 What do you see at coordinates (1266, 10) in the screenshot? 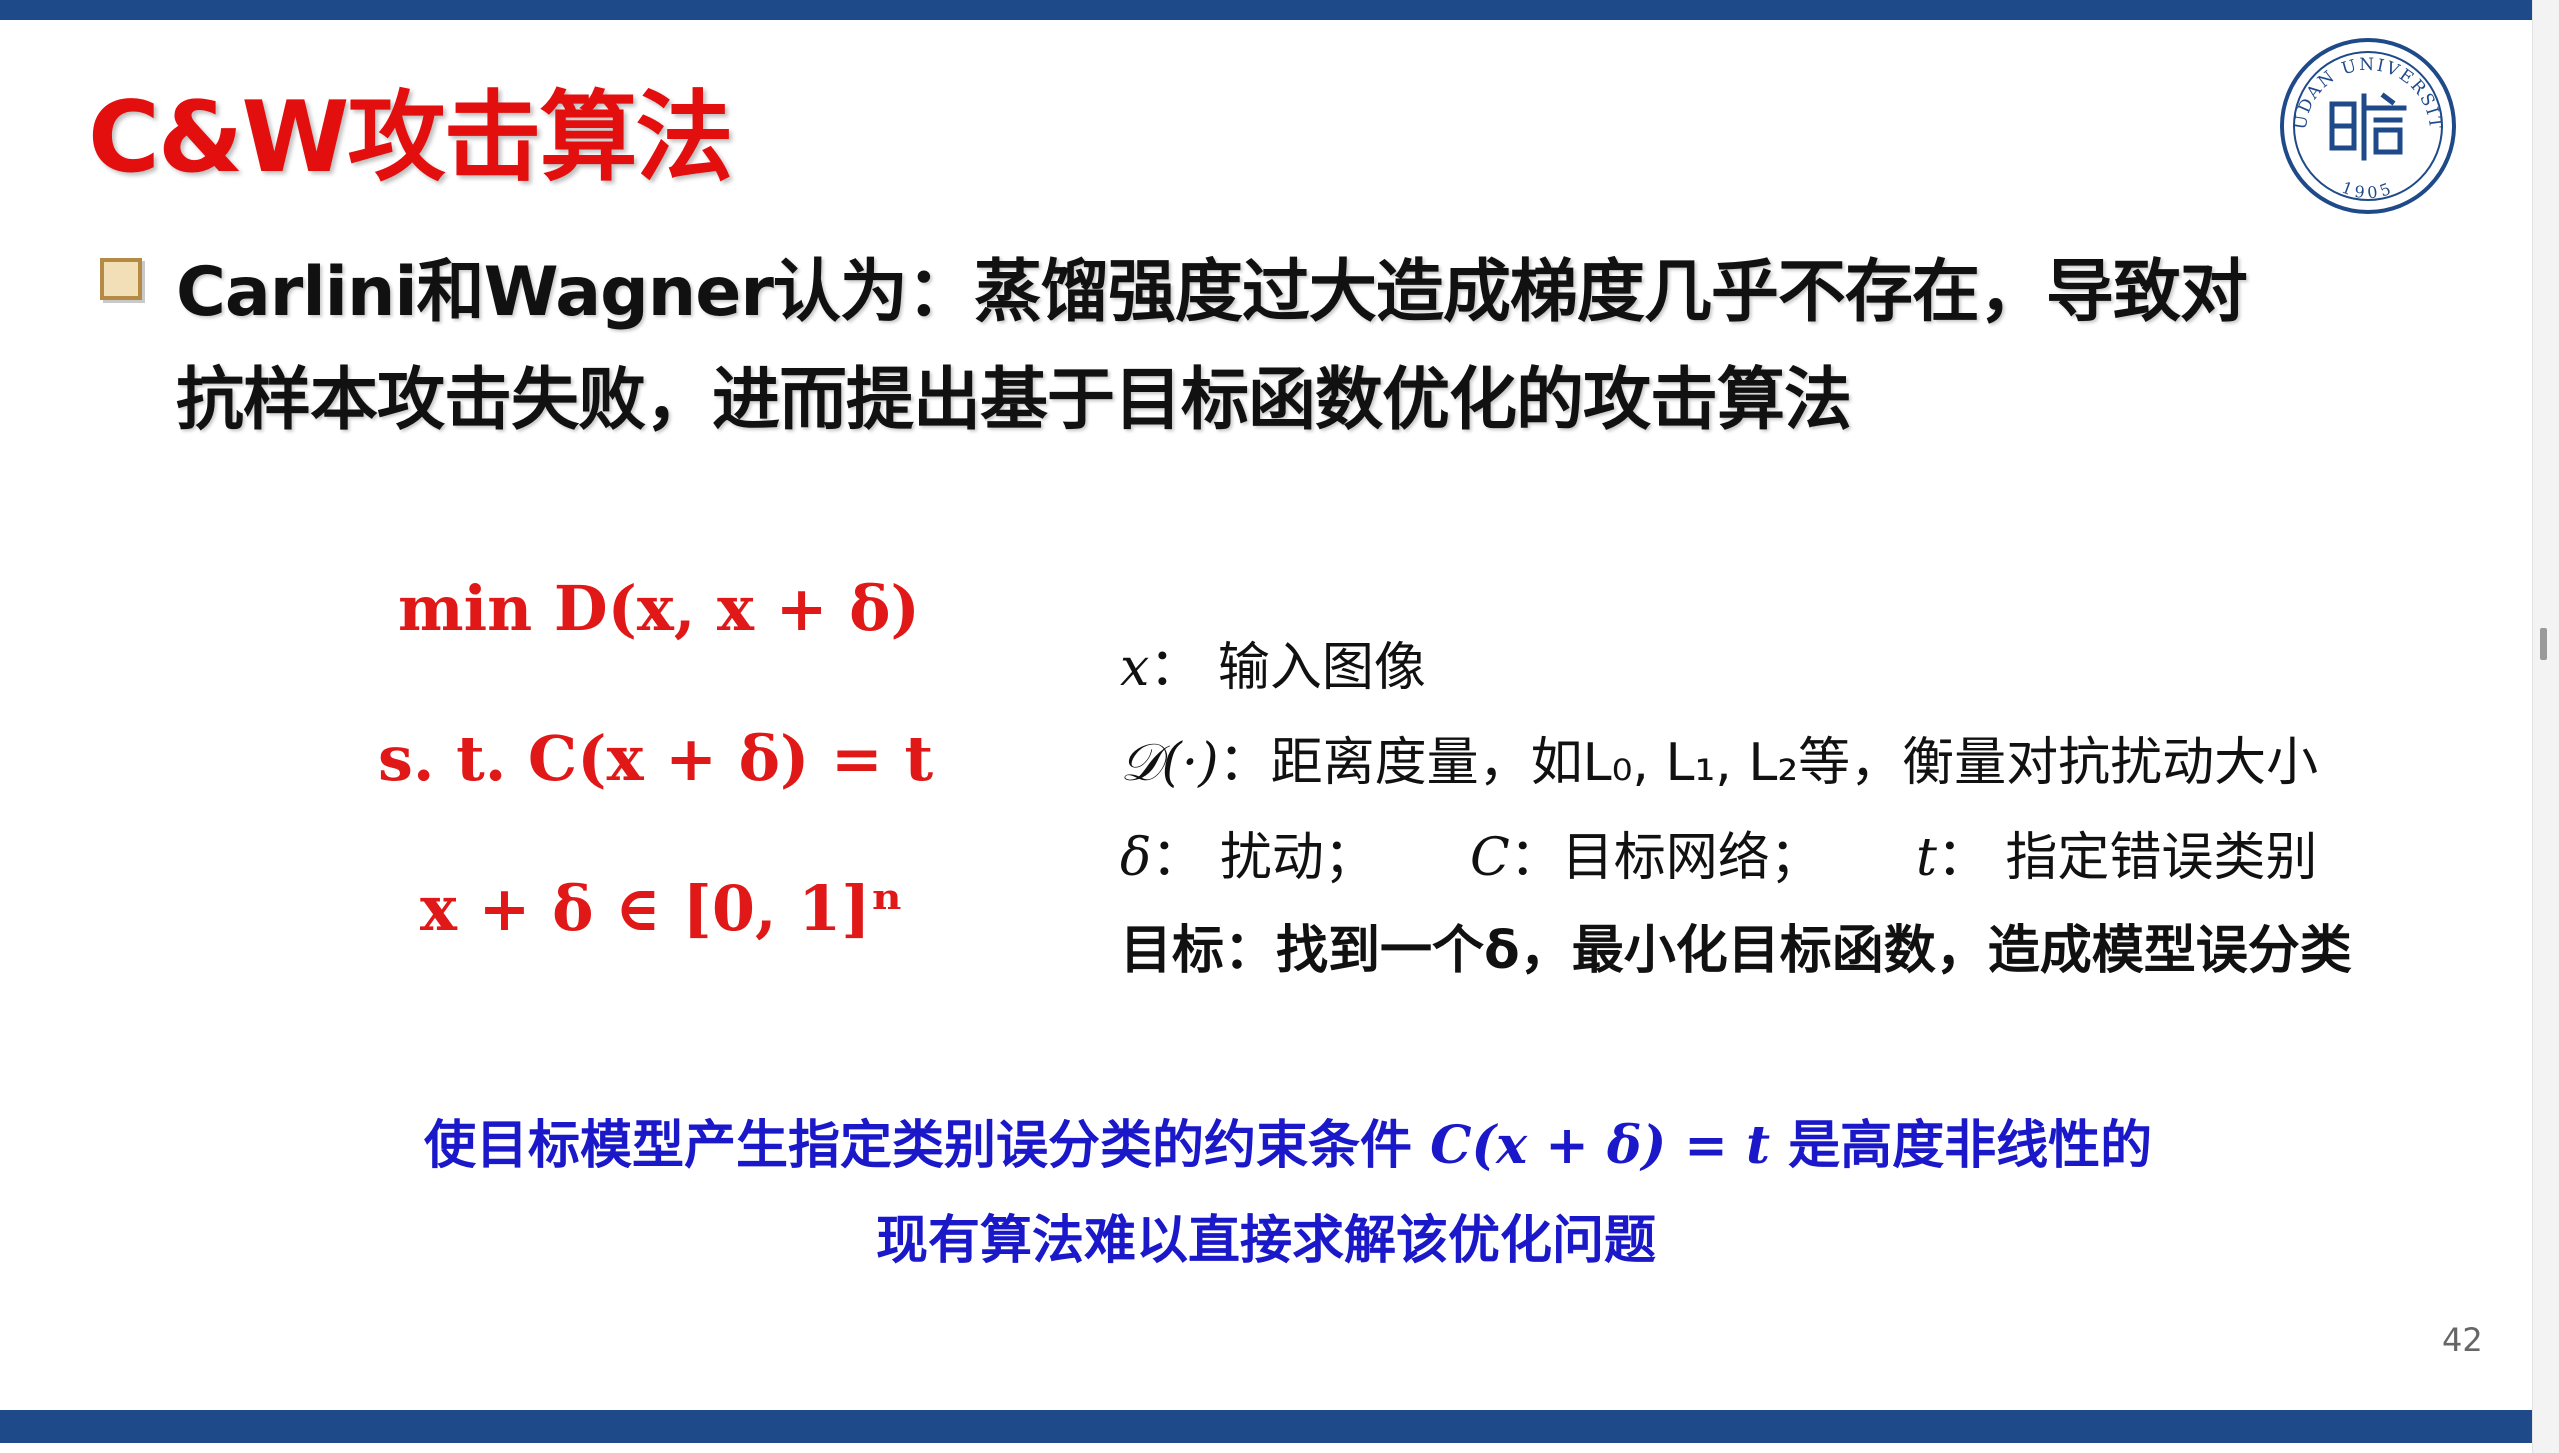
I see `top-accent-bar` at bounding box center [1266, 10].